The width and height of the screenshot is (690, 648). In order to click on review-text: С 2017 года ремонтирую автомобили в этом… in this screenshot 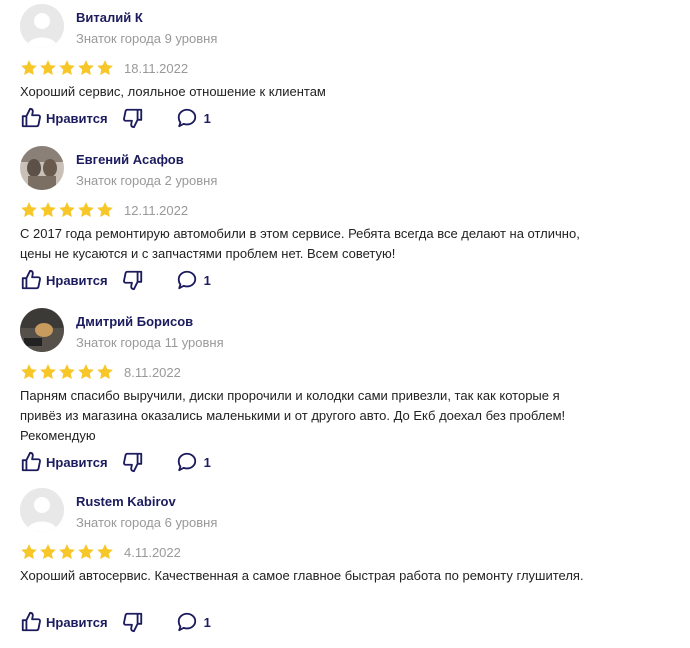, I will do `click(300, 243)`.